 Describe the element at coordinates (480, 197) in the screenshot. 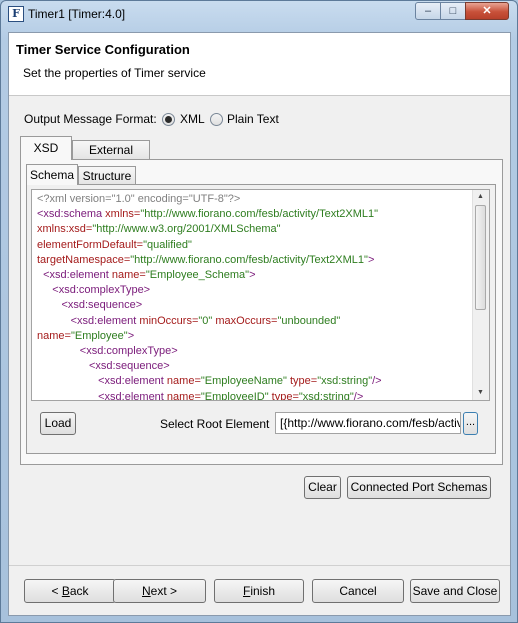

I see `scroll-up-arrow-icon: ▲` at that location.